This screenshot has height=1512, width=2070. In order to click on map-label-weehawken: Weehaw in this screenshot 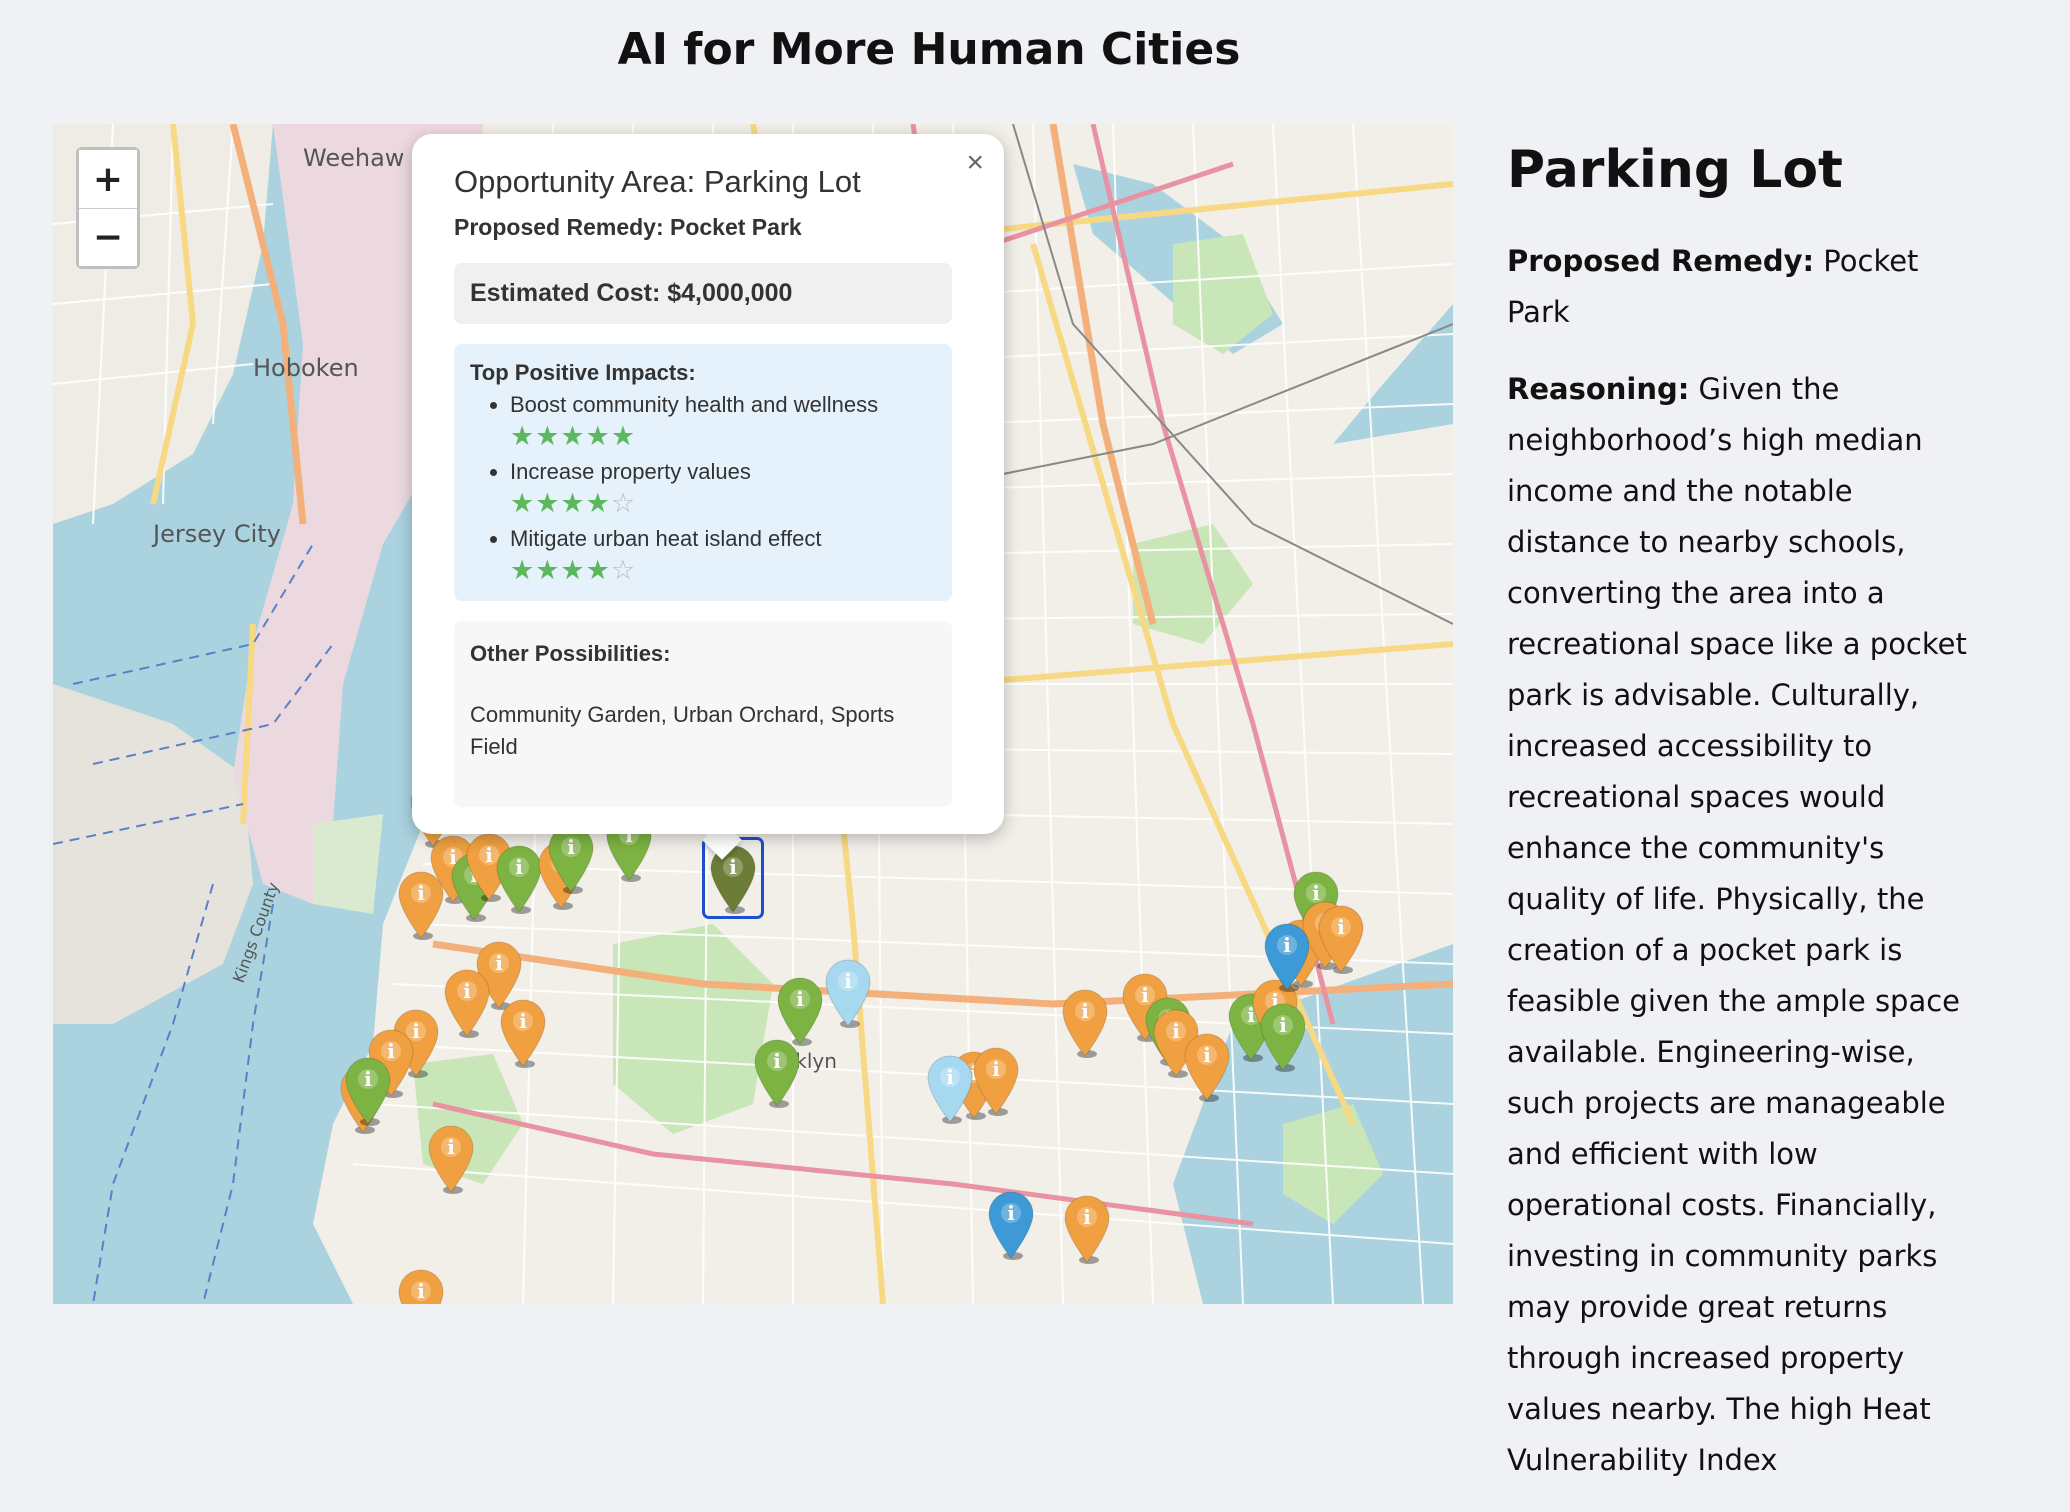, I will do `click(353, 158)`.